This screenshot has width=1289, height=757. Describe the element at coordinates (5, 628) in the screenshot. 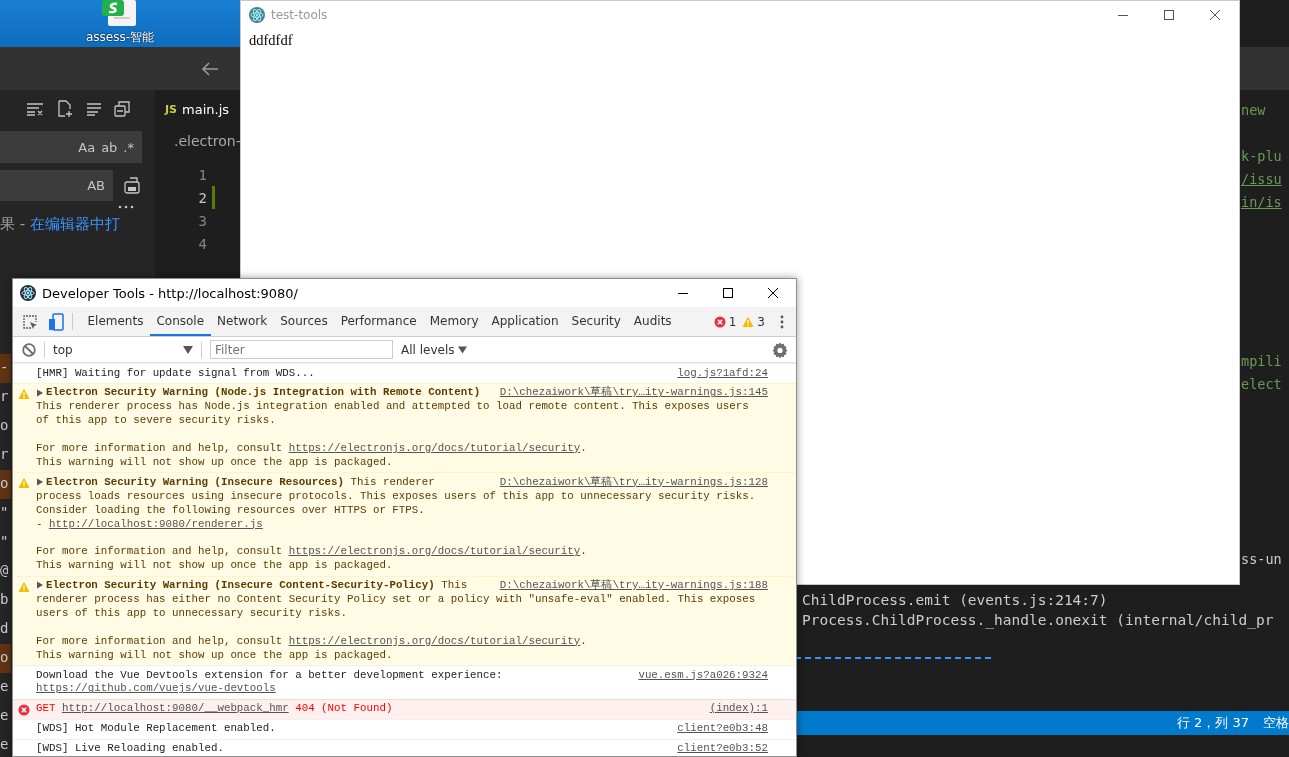

I see `code-fragment: d` at that location.